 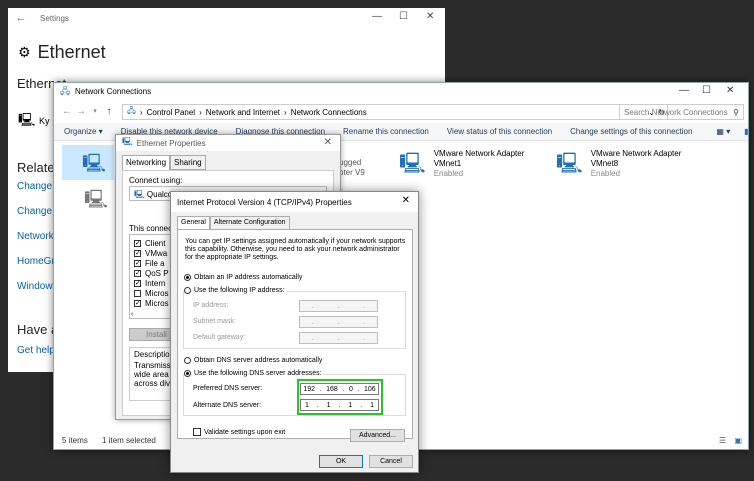 I want to click on list-item: ✓ VMwa, so click(x=150, y=253).